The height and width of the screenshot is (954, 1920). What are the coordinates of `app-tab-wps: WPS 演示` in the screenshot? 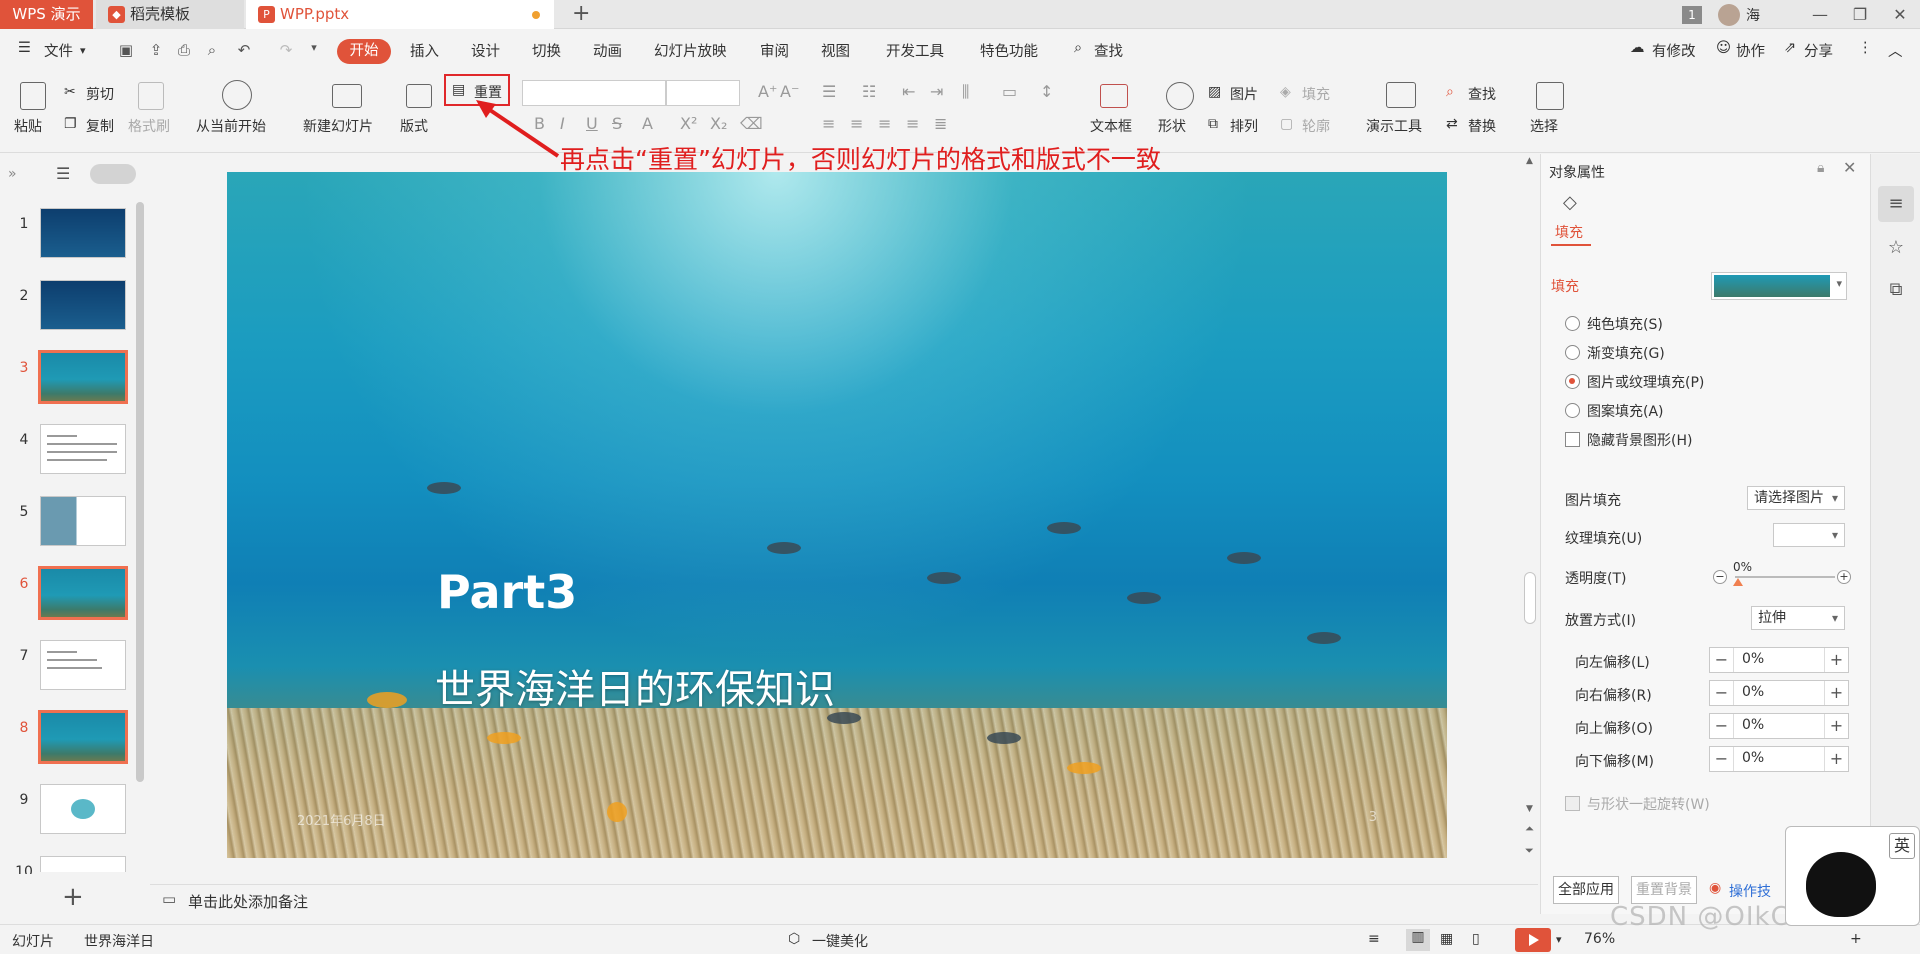 It's located at (46, 14).